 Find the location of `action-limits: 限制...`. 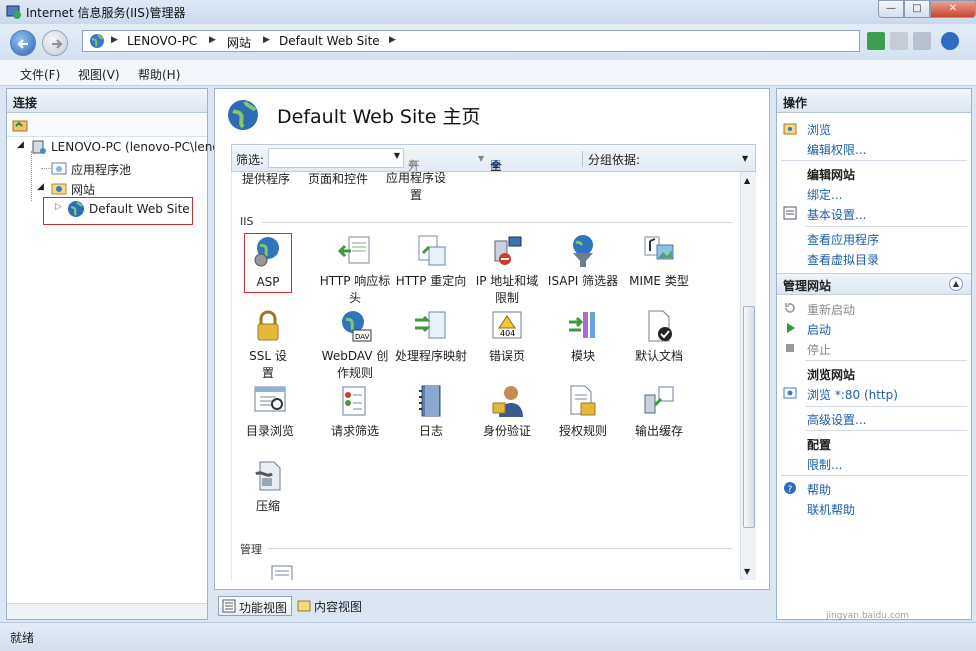

action-limits: 限制... is located at coordinates (824, 464).